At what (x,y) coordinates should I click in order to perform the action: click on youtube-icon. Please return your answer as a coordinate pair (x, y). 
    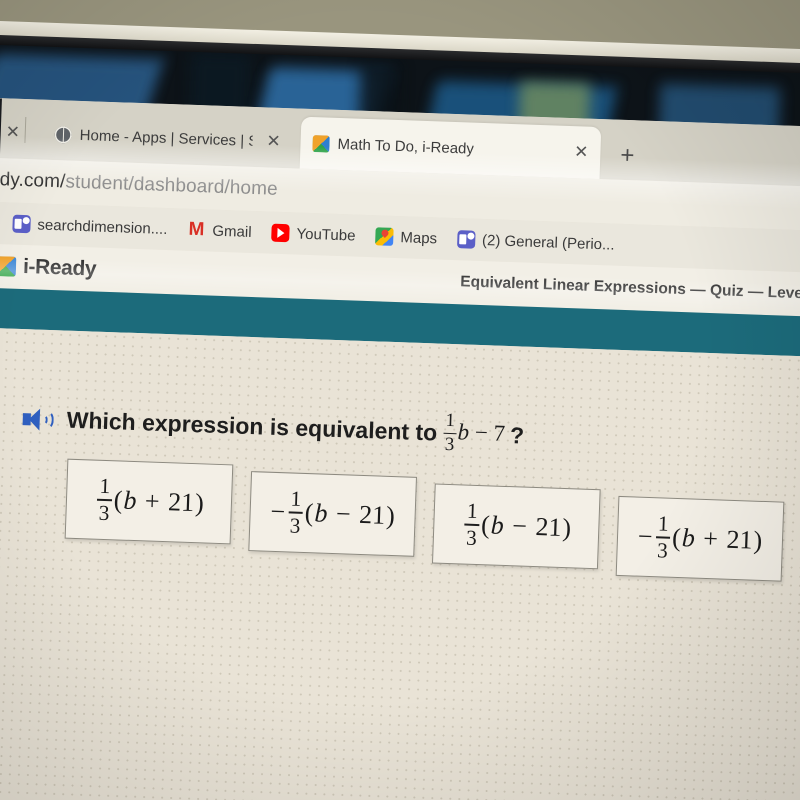
    Looking at the image, I should click on (280, 233).